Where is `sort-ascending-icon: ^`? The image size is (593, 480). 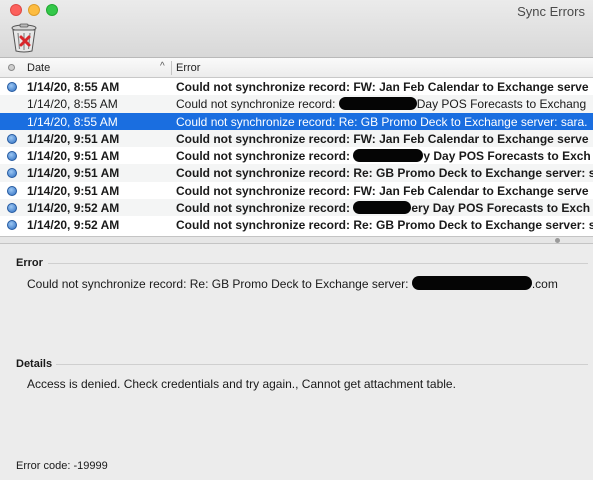
sort-ascending-icon: ^ is located at coordinates (162, 66).